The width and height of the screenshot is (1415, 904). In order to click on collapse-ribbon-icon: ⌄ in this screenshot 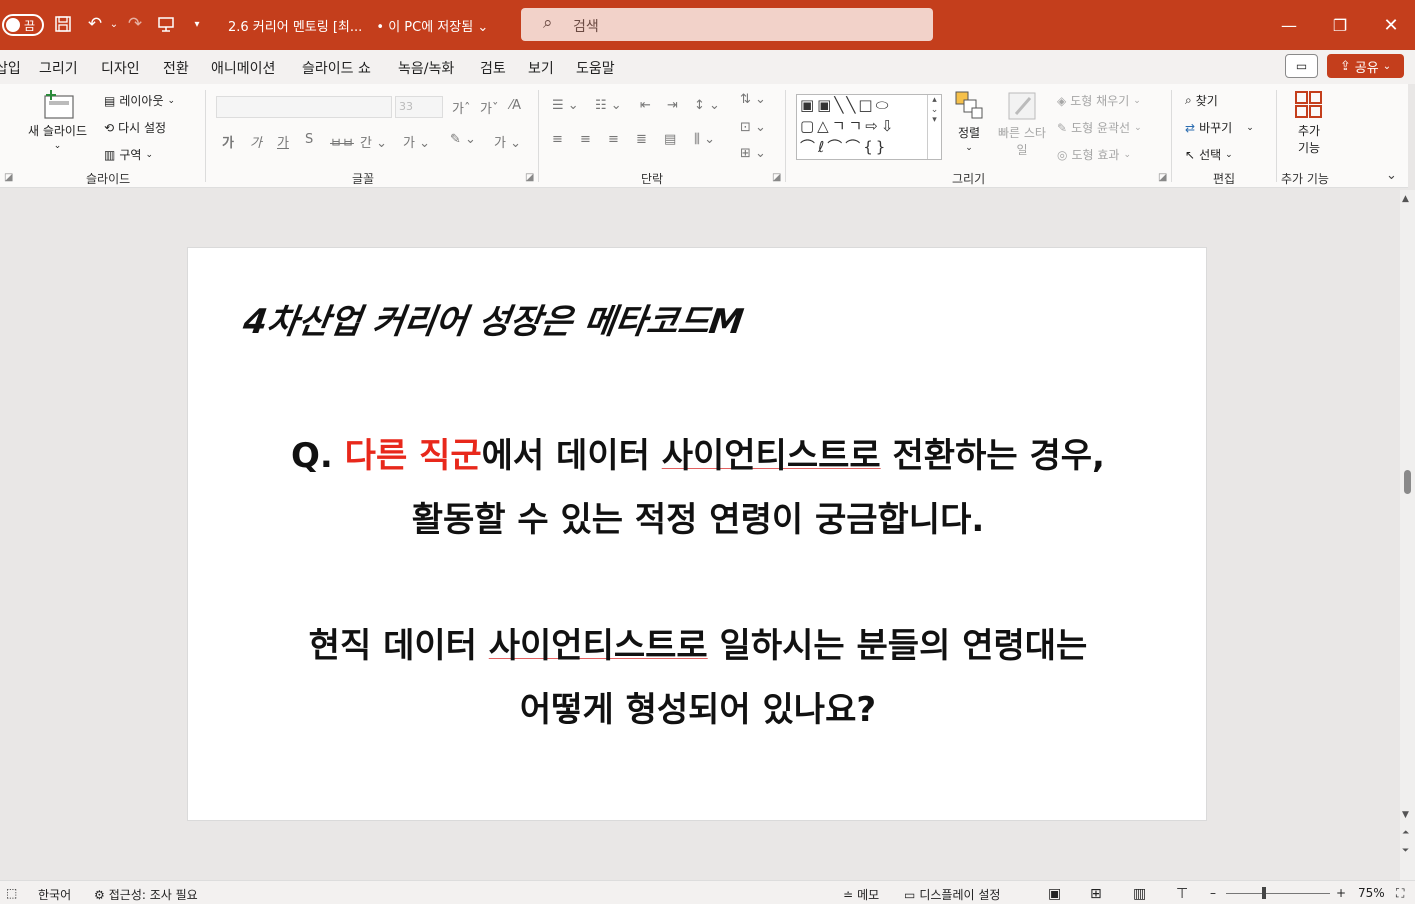, I will do `click(1391, 175)`.